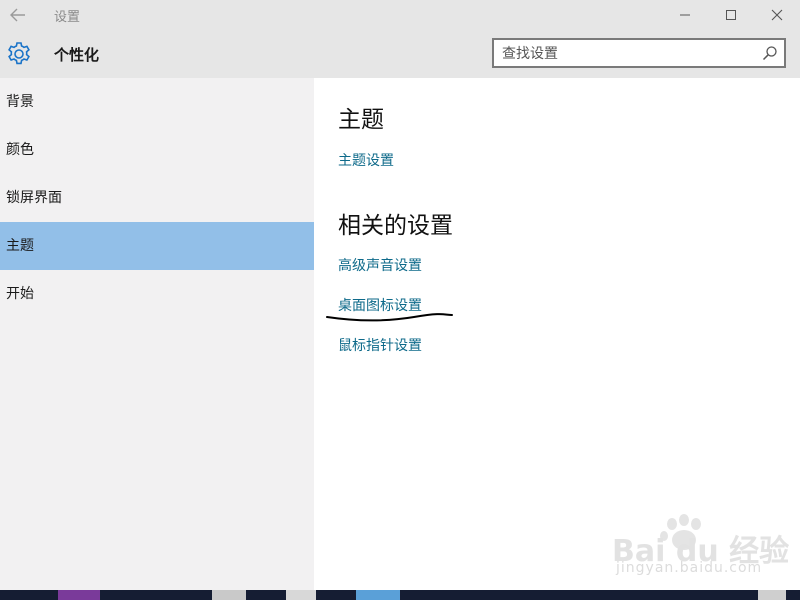 Image resolution: width=800 pixels, height=600 pixels. I want to click on title-bar: 设置, so click(400, 15).